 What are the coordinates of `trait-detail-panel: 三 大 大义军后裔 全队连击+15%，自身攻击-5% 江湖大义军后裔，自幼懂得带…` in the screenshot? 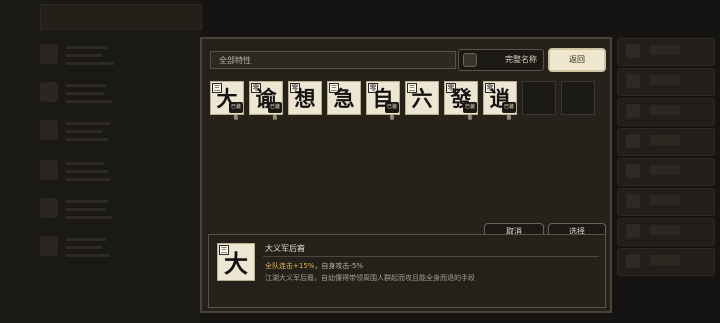 It's located at (407, 271).